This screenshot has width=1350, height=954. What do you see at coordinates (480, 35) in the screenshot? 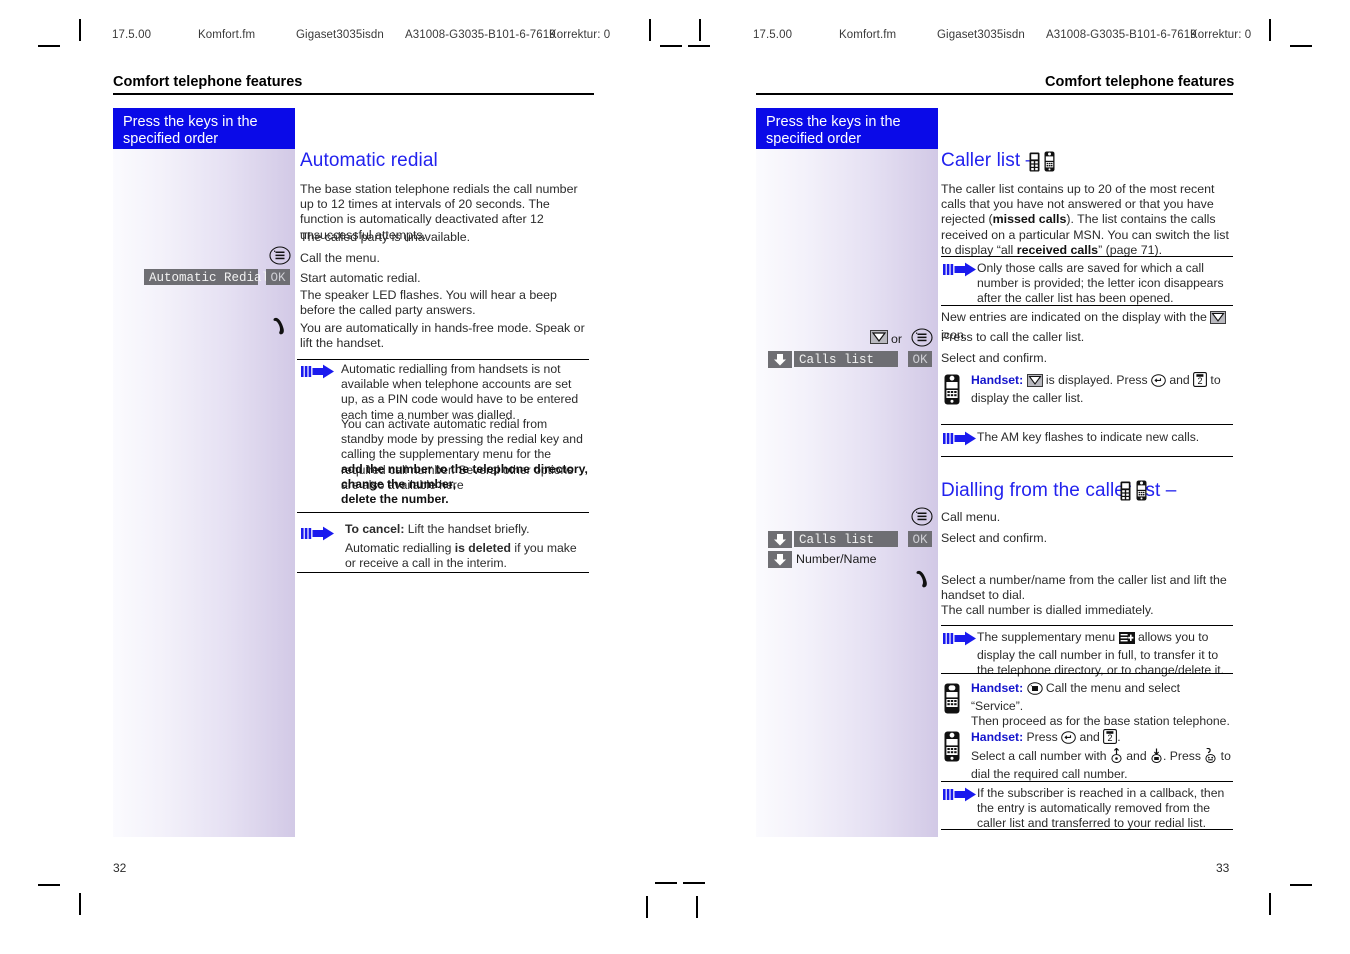
I see `runhead-left-partnum: A31008-G3035-B101-6-7619` at bounding box center [480, 35].